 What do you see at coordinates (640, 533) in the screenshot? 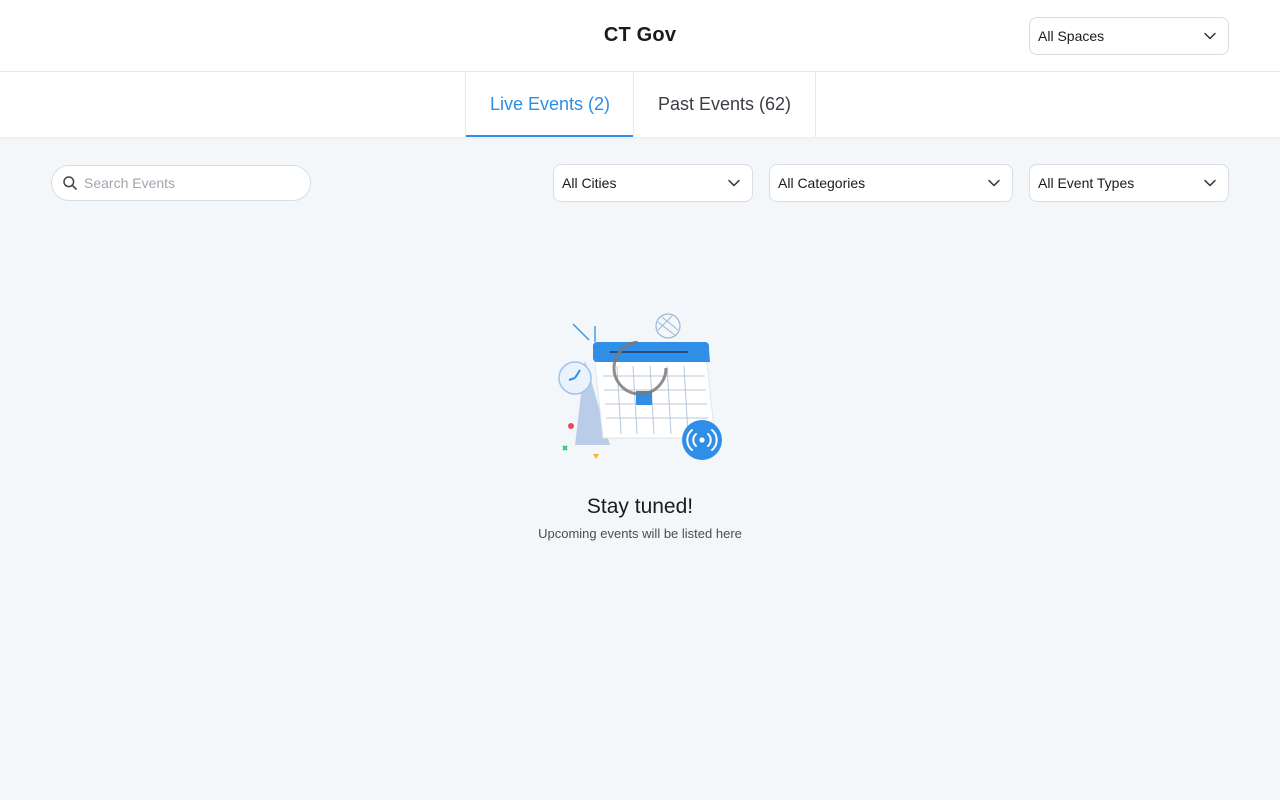
I see `empty-state-subtitle: Upcoming events will be listed here` at bounding box center [640, 533].